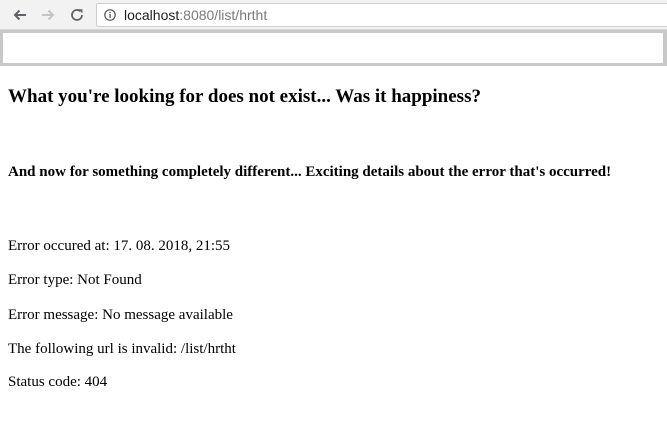 This screenshot has height=434, width=667. What do you see at coordinates (53, 315) in the screenshot?
I see `detail-label: Error message:` at bounding box center [53, 315].